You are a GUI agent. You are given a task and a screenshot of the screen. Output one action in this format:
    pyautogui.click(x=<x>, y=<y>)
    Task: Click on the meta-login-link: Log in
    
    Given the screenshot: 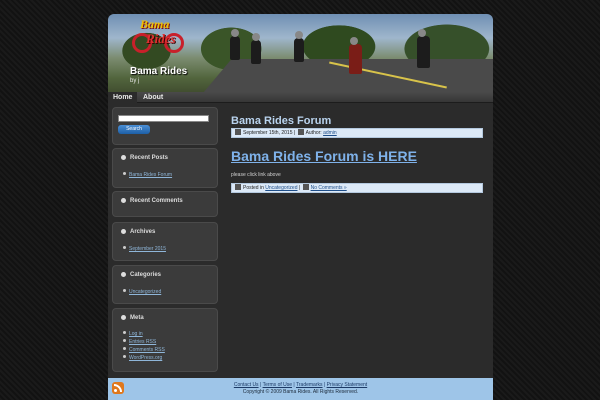 What is the action you would take?
    pyautogui.click(x=144, y=334)
    